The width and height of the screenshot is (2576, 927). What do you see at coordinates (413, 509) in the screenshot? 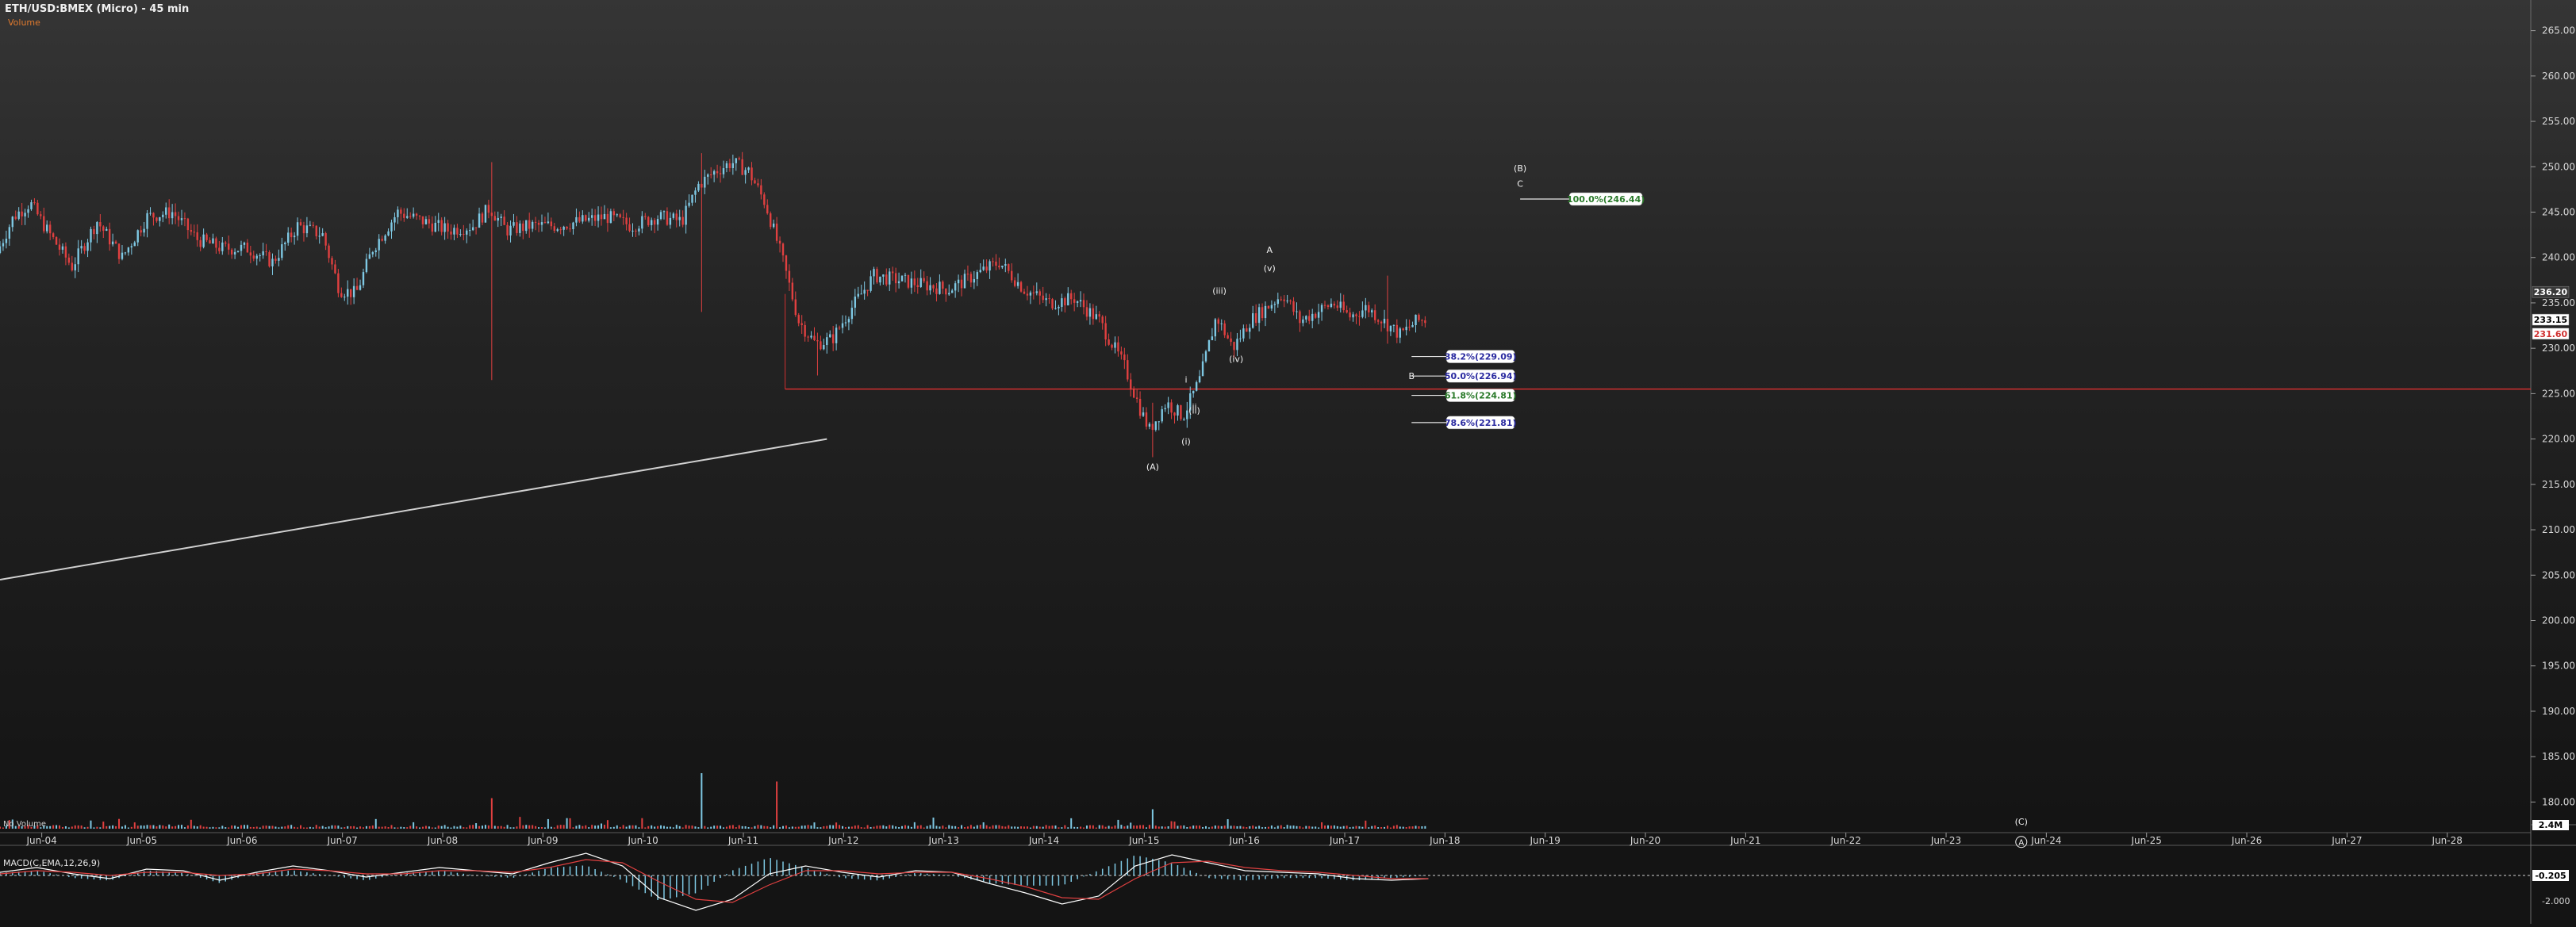
I see `trendline` at bounding box center [413, 509].